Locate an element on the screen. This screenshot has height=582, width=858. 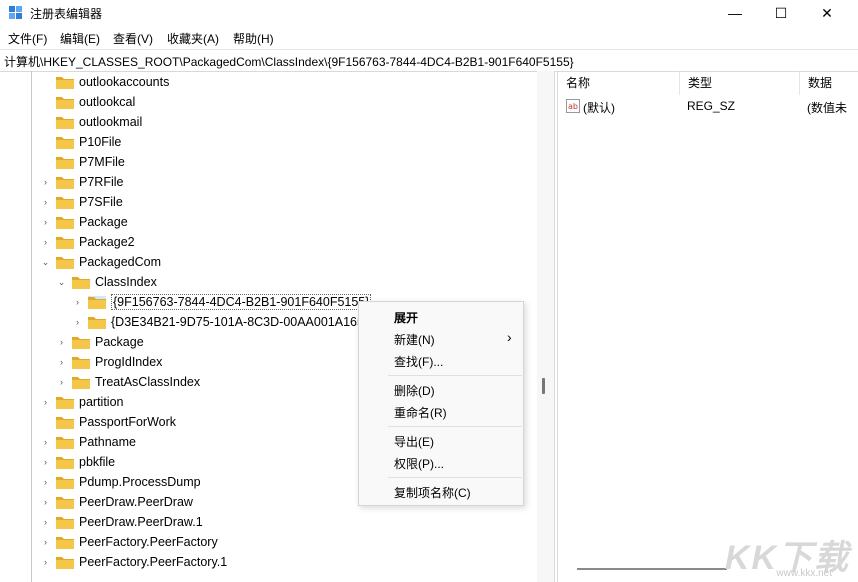
tree-item: › Pdump.ProcessDump is located at coordinates (120, 482).